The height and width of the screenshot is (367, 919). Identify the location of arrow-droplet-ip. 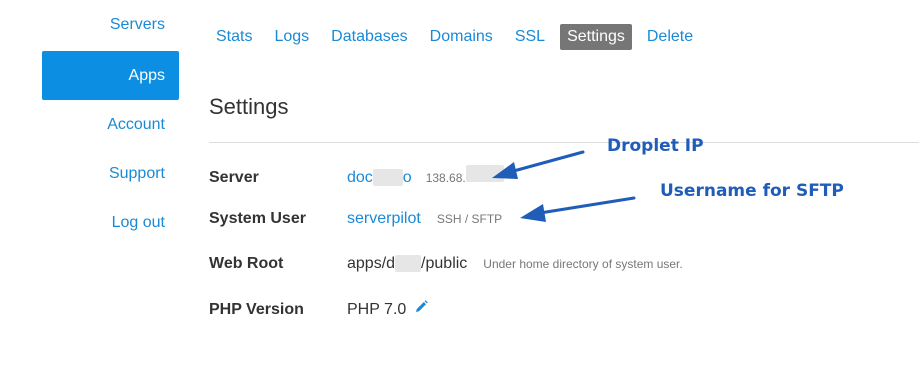
(538, 164).